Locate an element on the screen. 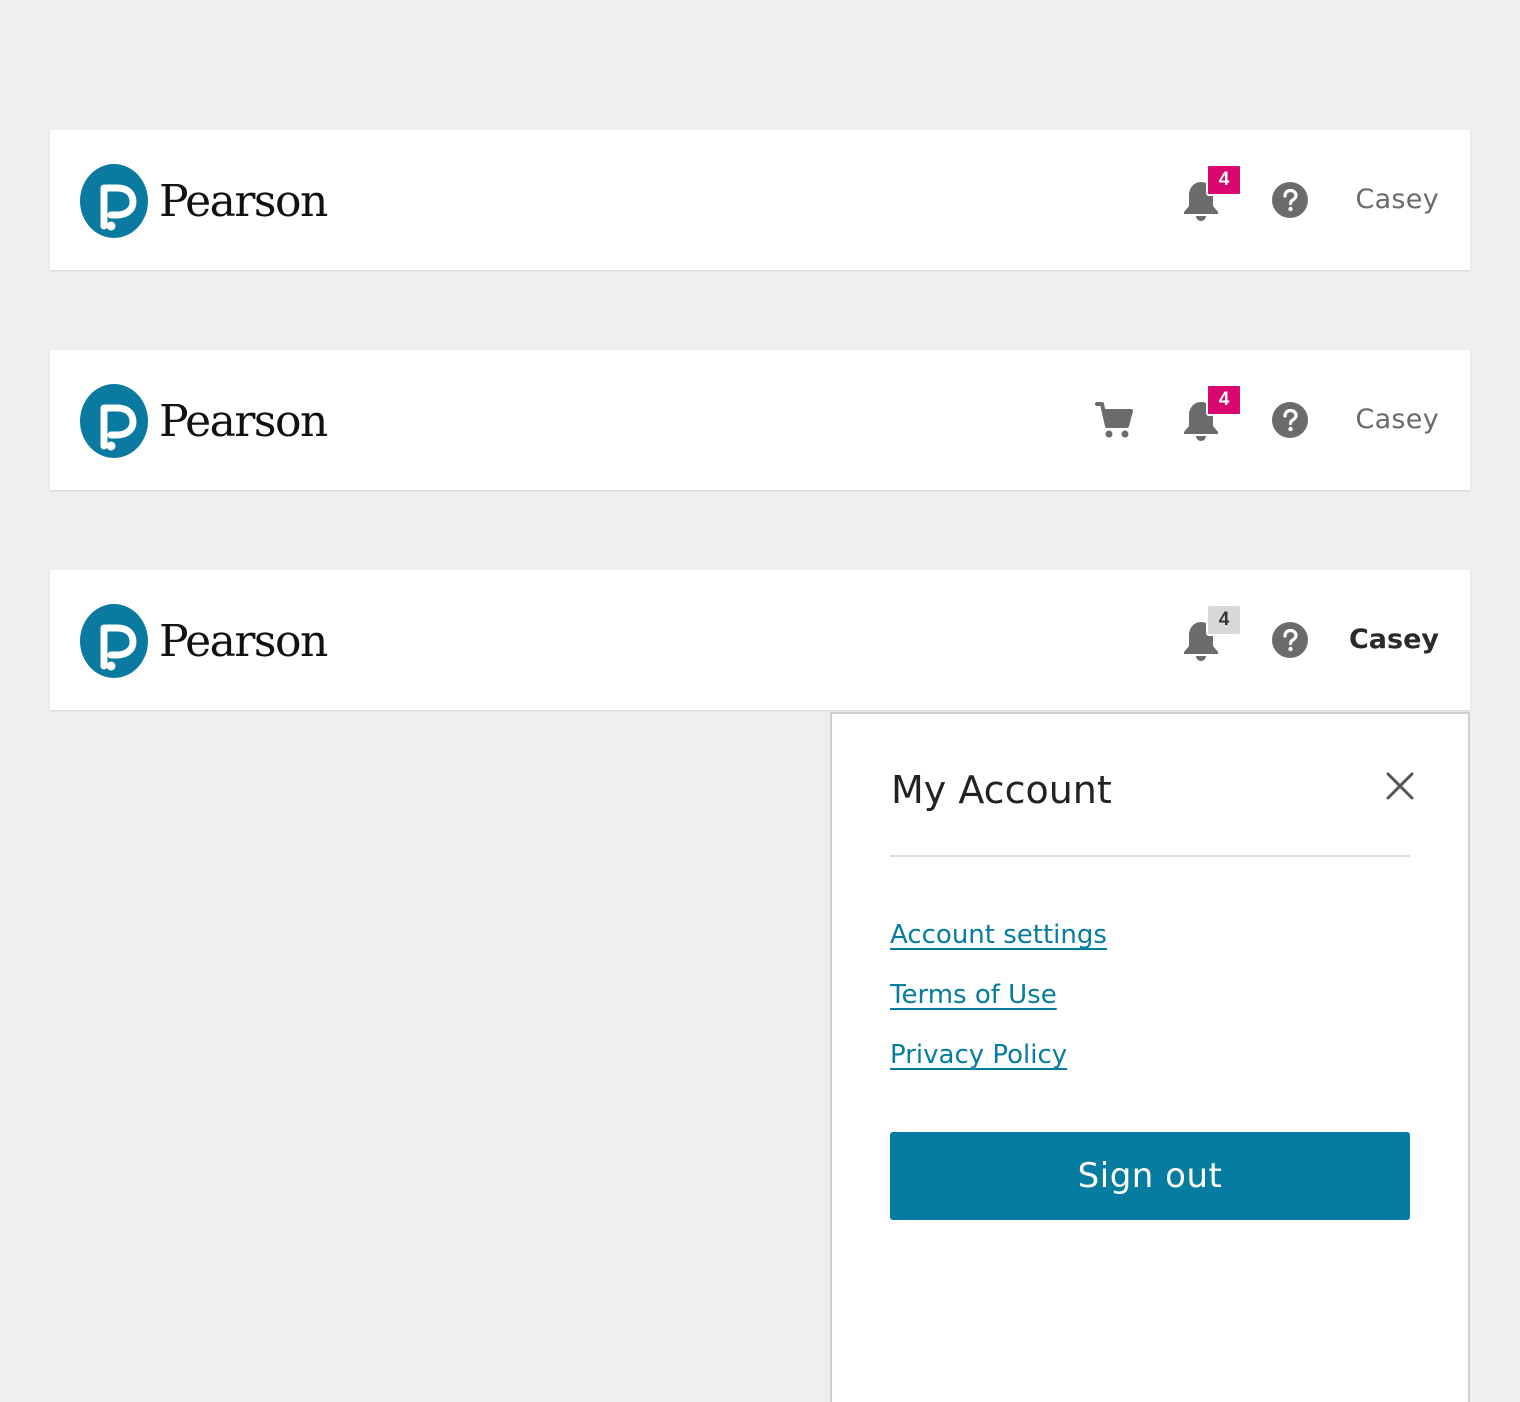  privacy-policy-link: Privacy Policy is located at coordinates (978, 1055).